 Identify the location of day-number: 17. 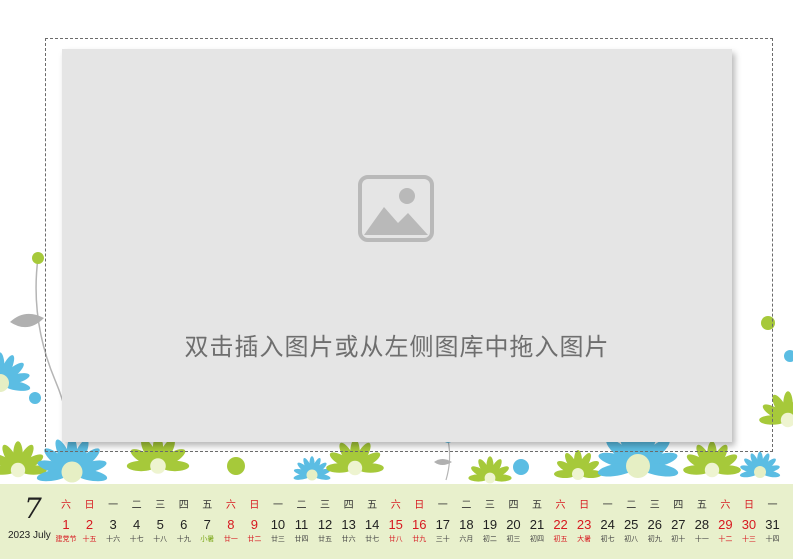
(443, 524).